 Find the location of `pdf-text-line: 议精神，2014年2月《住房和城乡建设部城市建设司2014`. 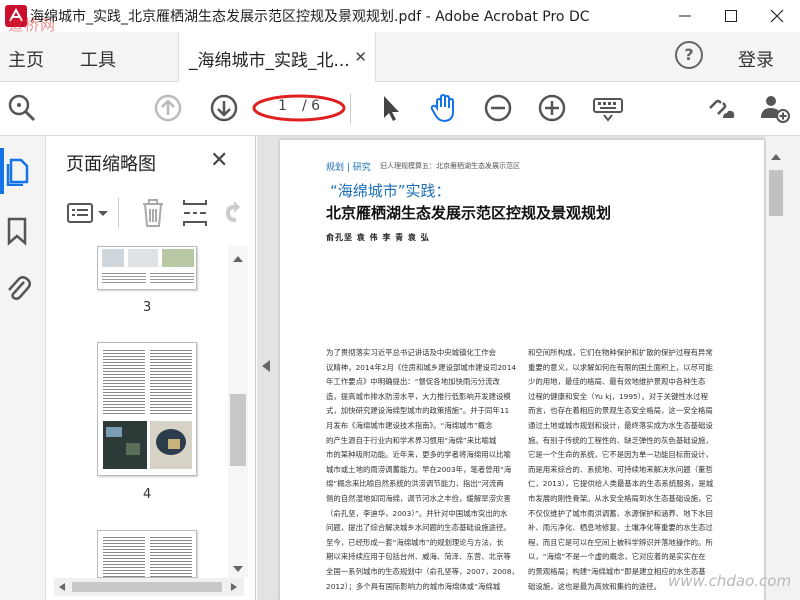

pdf-text-line: 议精神，2014年2月《住房和城乡建设部城市建设司2014 is located at coordinates (421, 367).